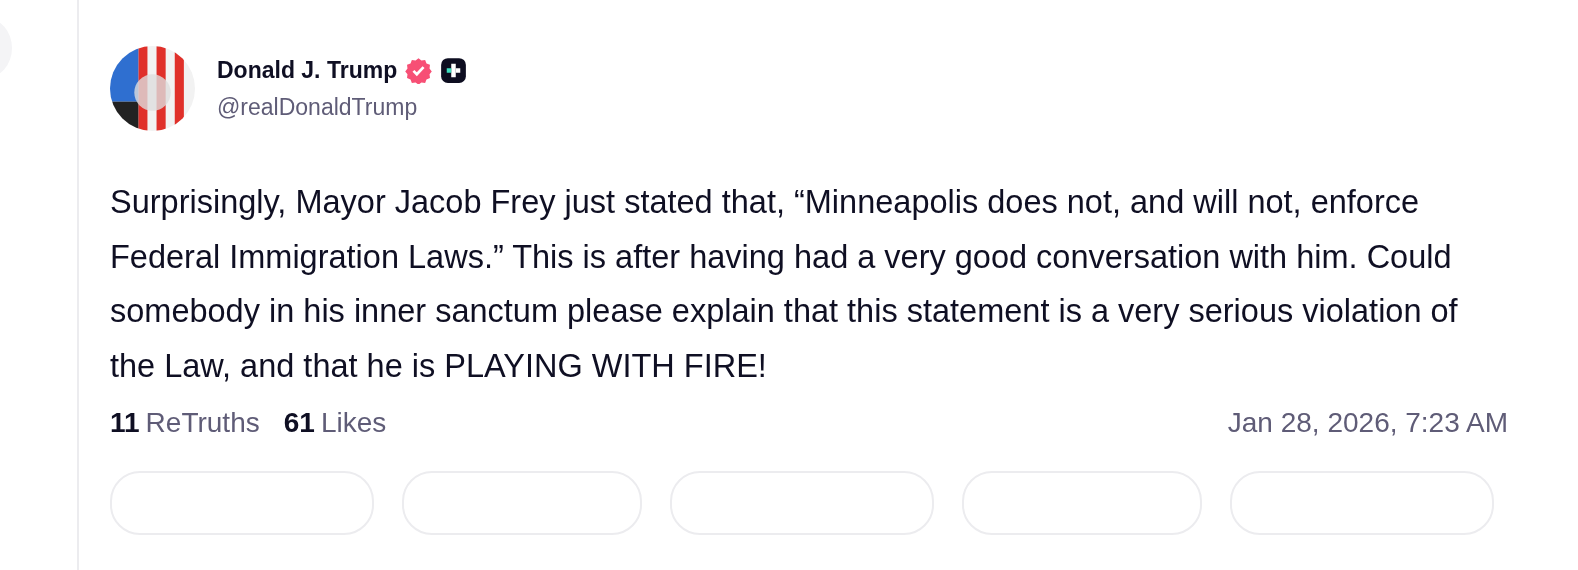 The width and height of the screenshot is (1578, 570). I want to click on stat-count: 11, so click(125, 423).